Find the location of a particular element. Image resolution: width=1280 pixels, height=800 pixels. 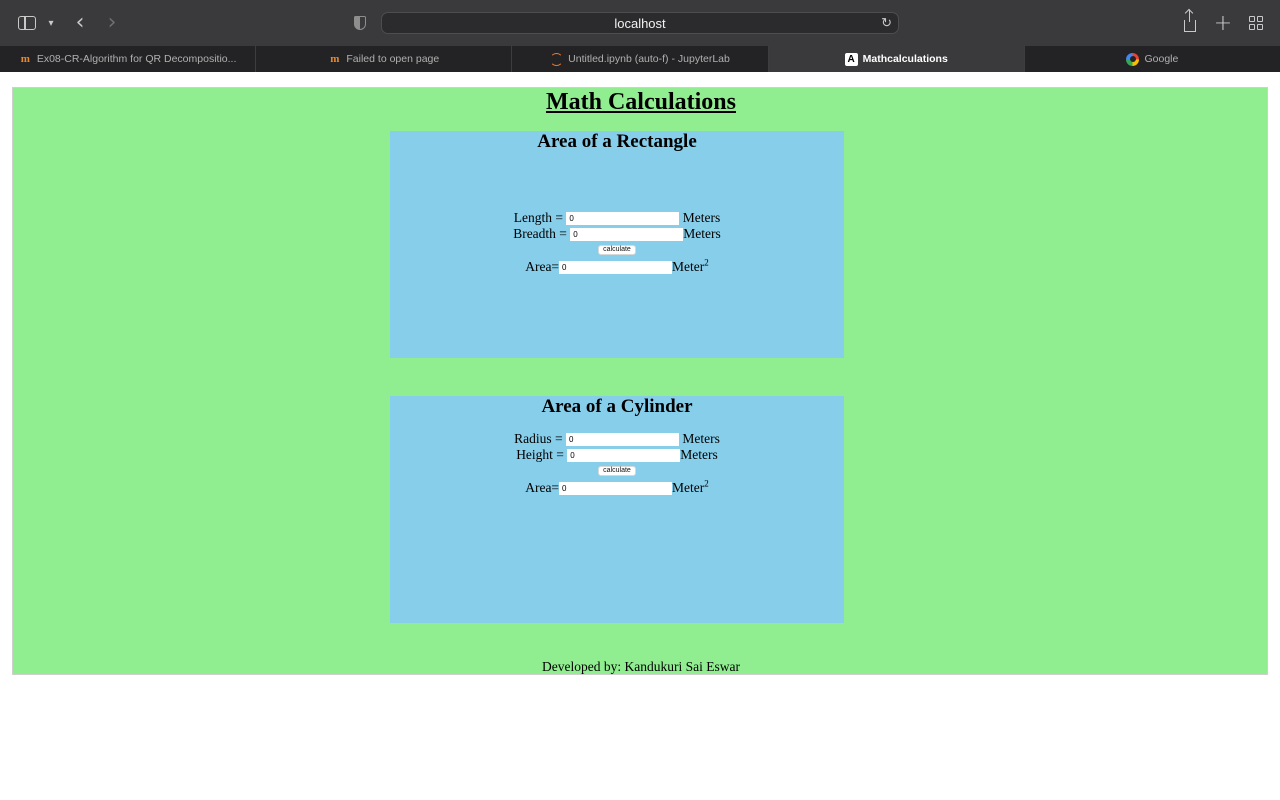

tab-mathcalculations: A Mathcalculations is located at coordinates (896, 59).